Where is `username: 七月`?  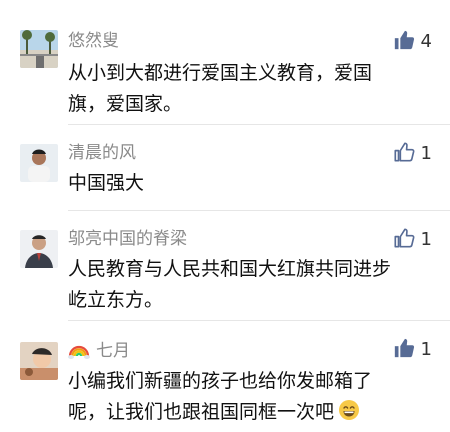 username: 七月 is located at coordinates (99, 350).